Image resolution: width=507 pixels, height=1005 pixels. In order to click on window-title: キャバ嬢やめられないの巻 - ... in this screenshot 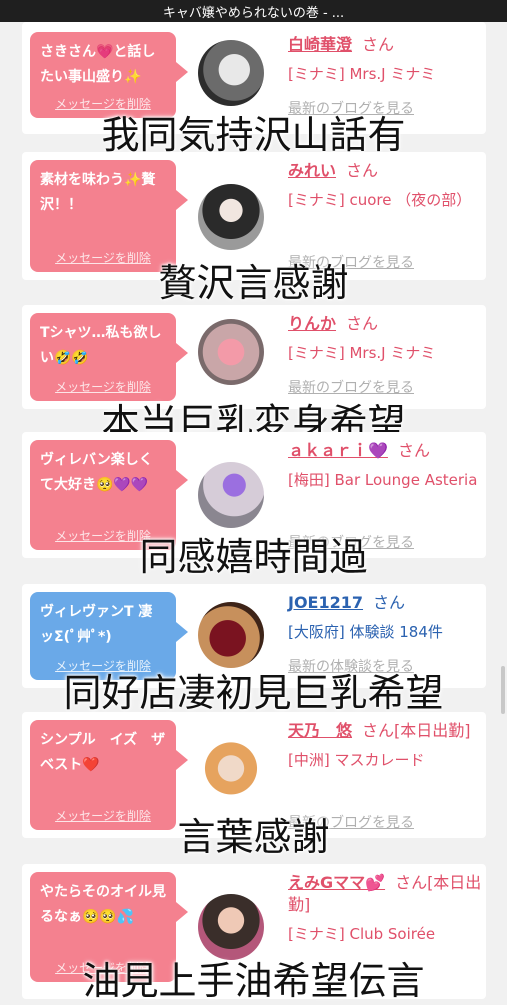, I will do `click(253, 13)`.